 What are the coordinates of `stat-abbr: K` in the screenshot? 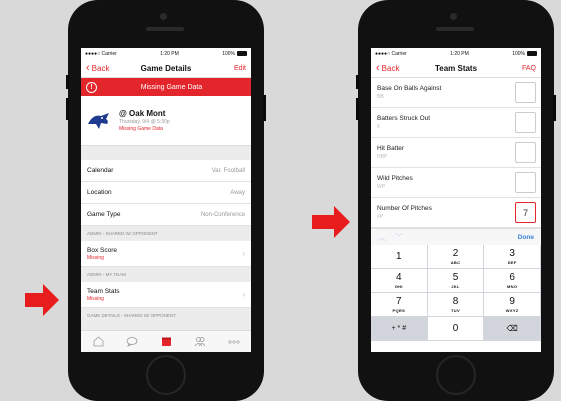 It's located at (379, 127).